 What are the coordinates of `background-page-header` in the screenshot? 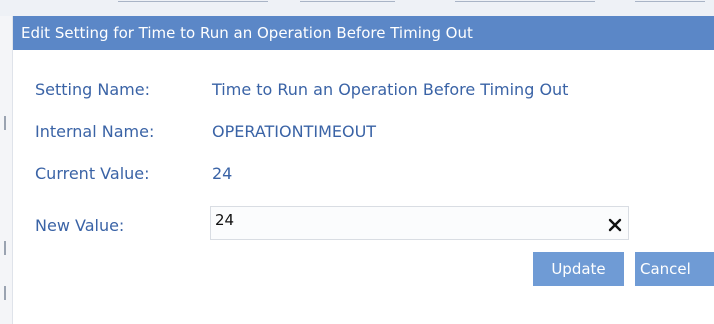 It's located at (357, 8).